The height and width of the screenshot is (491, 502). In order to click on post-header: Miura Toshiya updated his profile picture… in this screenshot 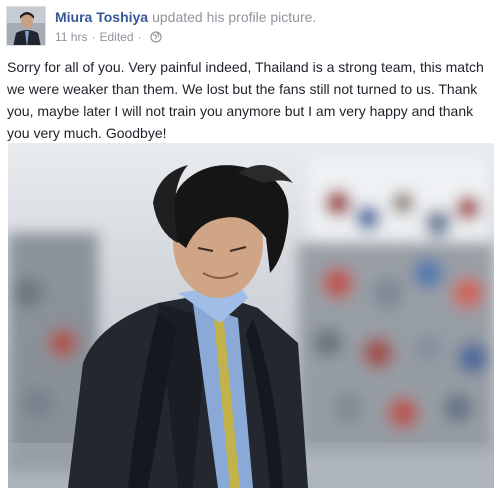, I will do `click(246, 27)`.